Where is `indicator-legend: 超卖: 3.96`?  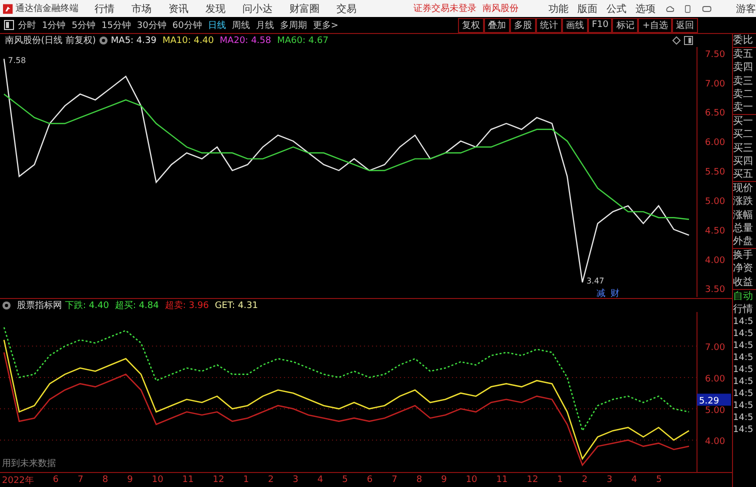
indicator-legend: 超卖: 3.96 is located at coordinates (186, 305).